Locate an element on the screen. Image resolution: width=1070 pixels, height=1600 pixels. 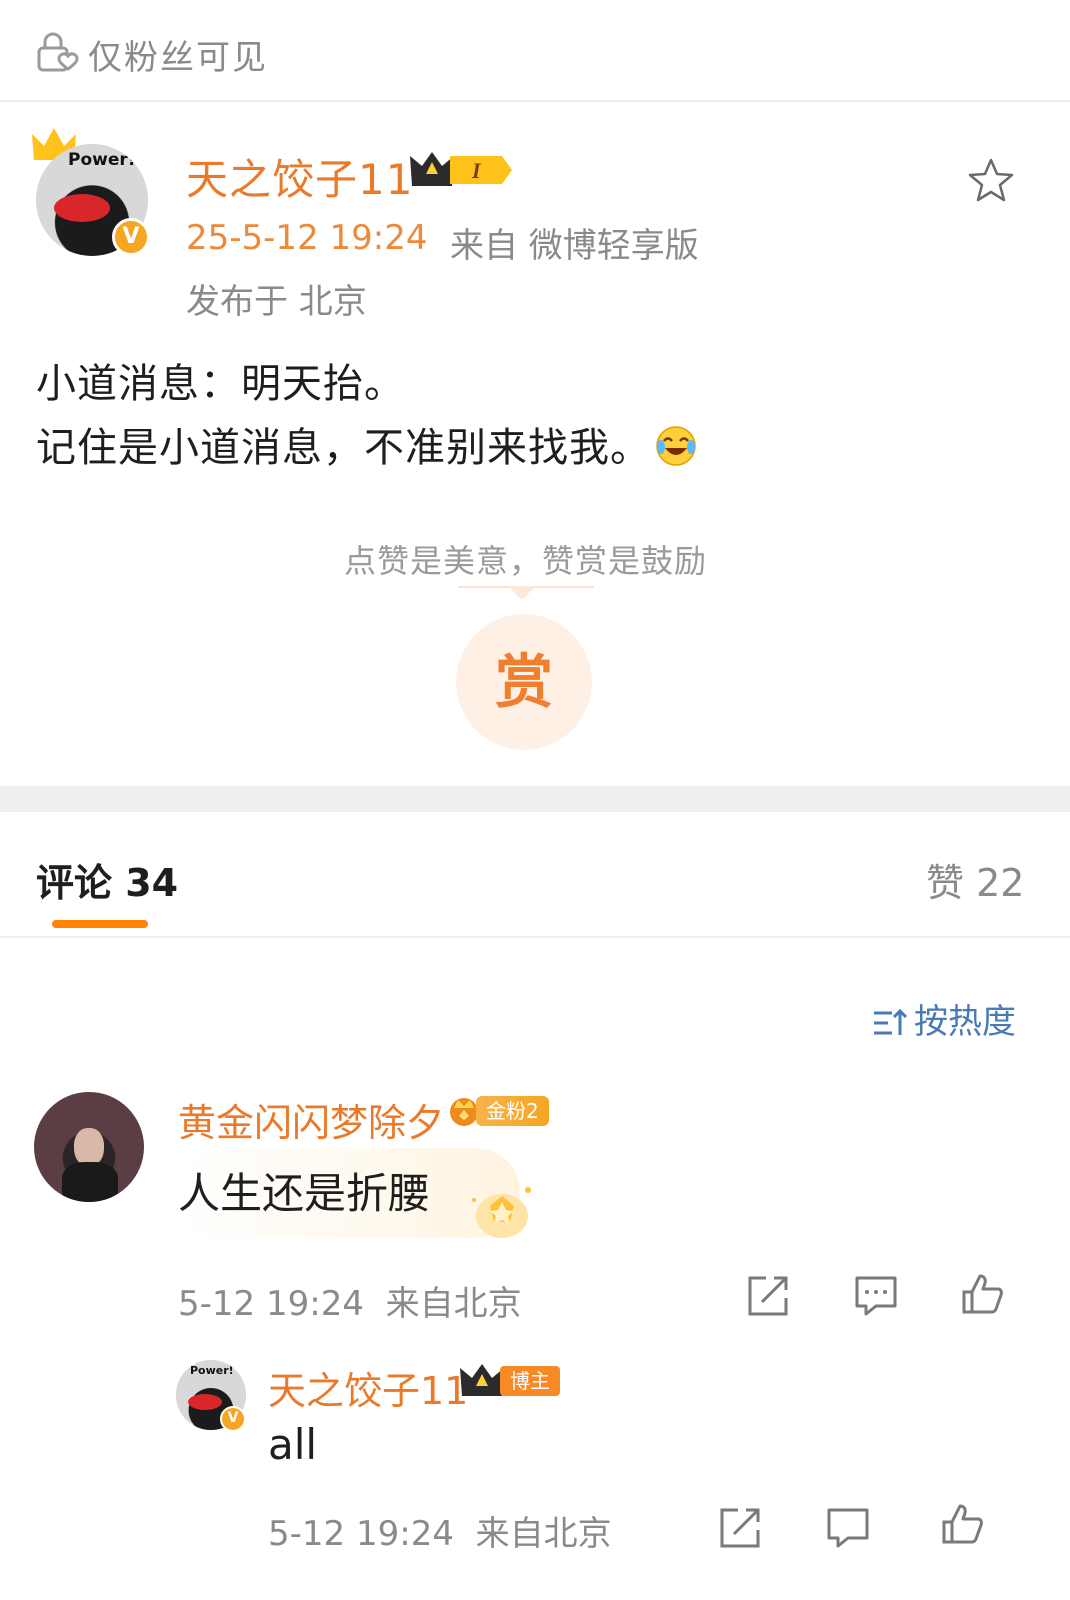
reward-button: 赏 is located at coordinates (524, 682).